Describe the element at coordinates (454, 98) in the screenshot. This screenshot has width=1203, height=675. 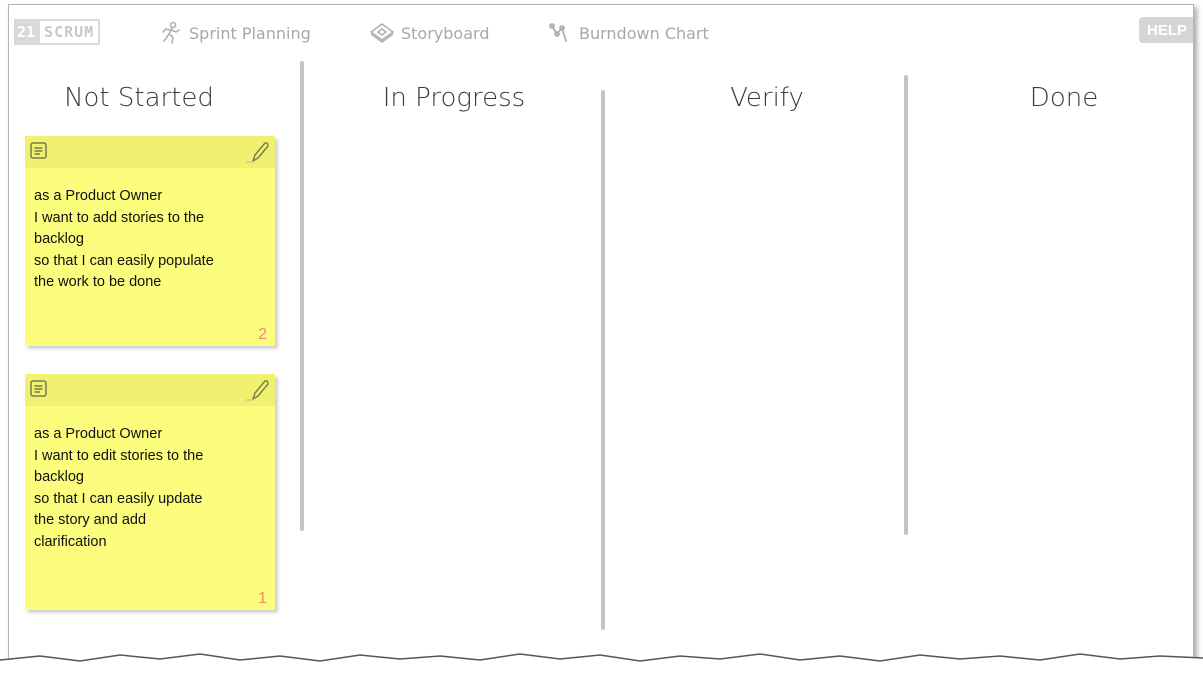
I see `column-title-in-progress: In Progress` at that location.